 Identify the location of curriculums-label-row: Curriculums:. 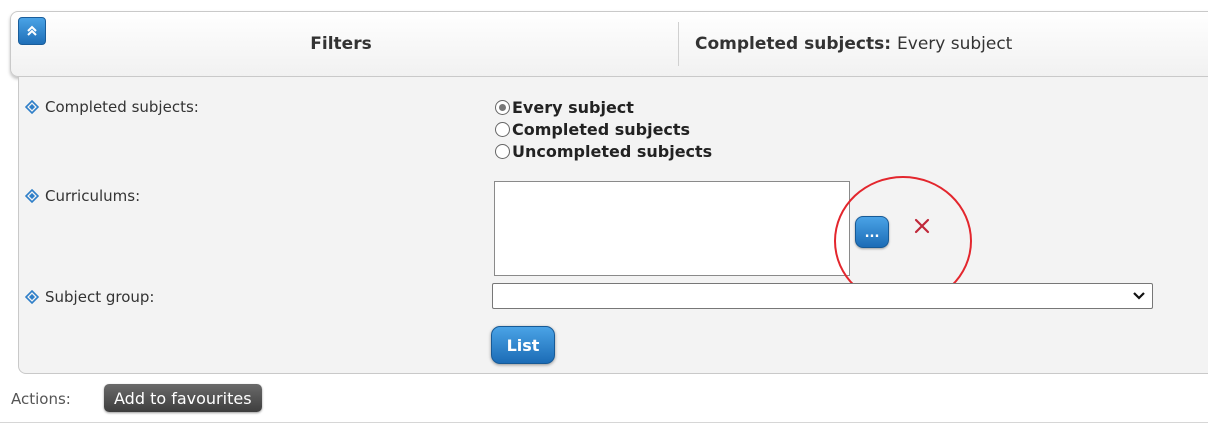
(82, 196).